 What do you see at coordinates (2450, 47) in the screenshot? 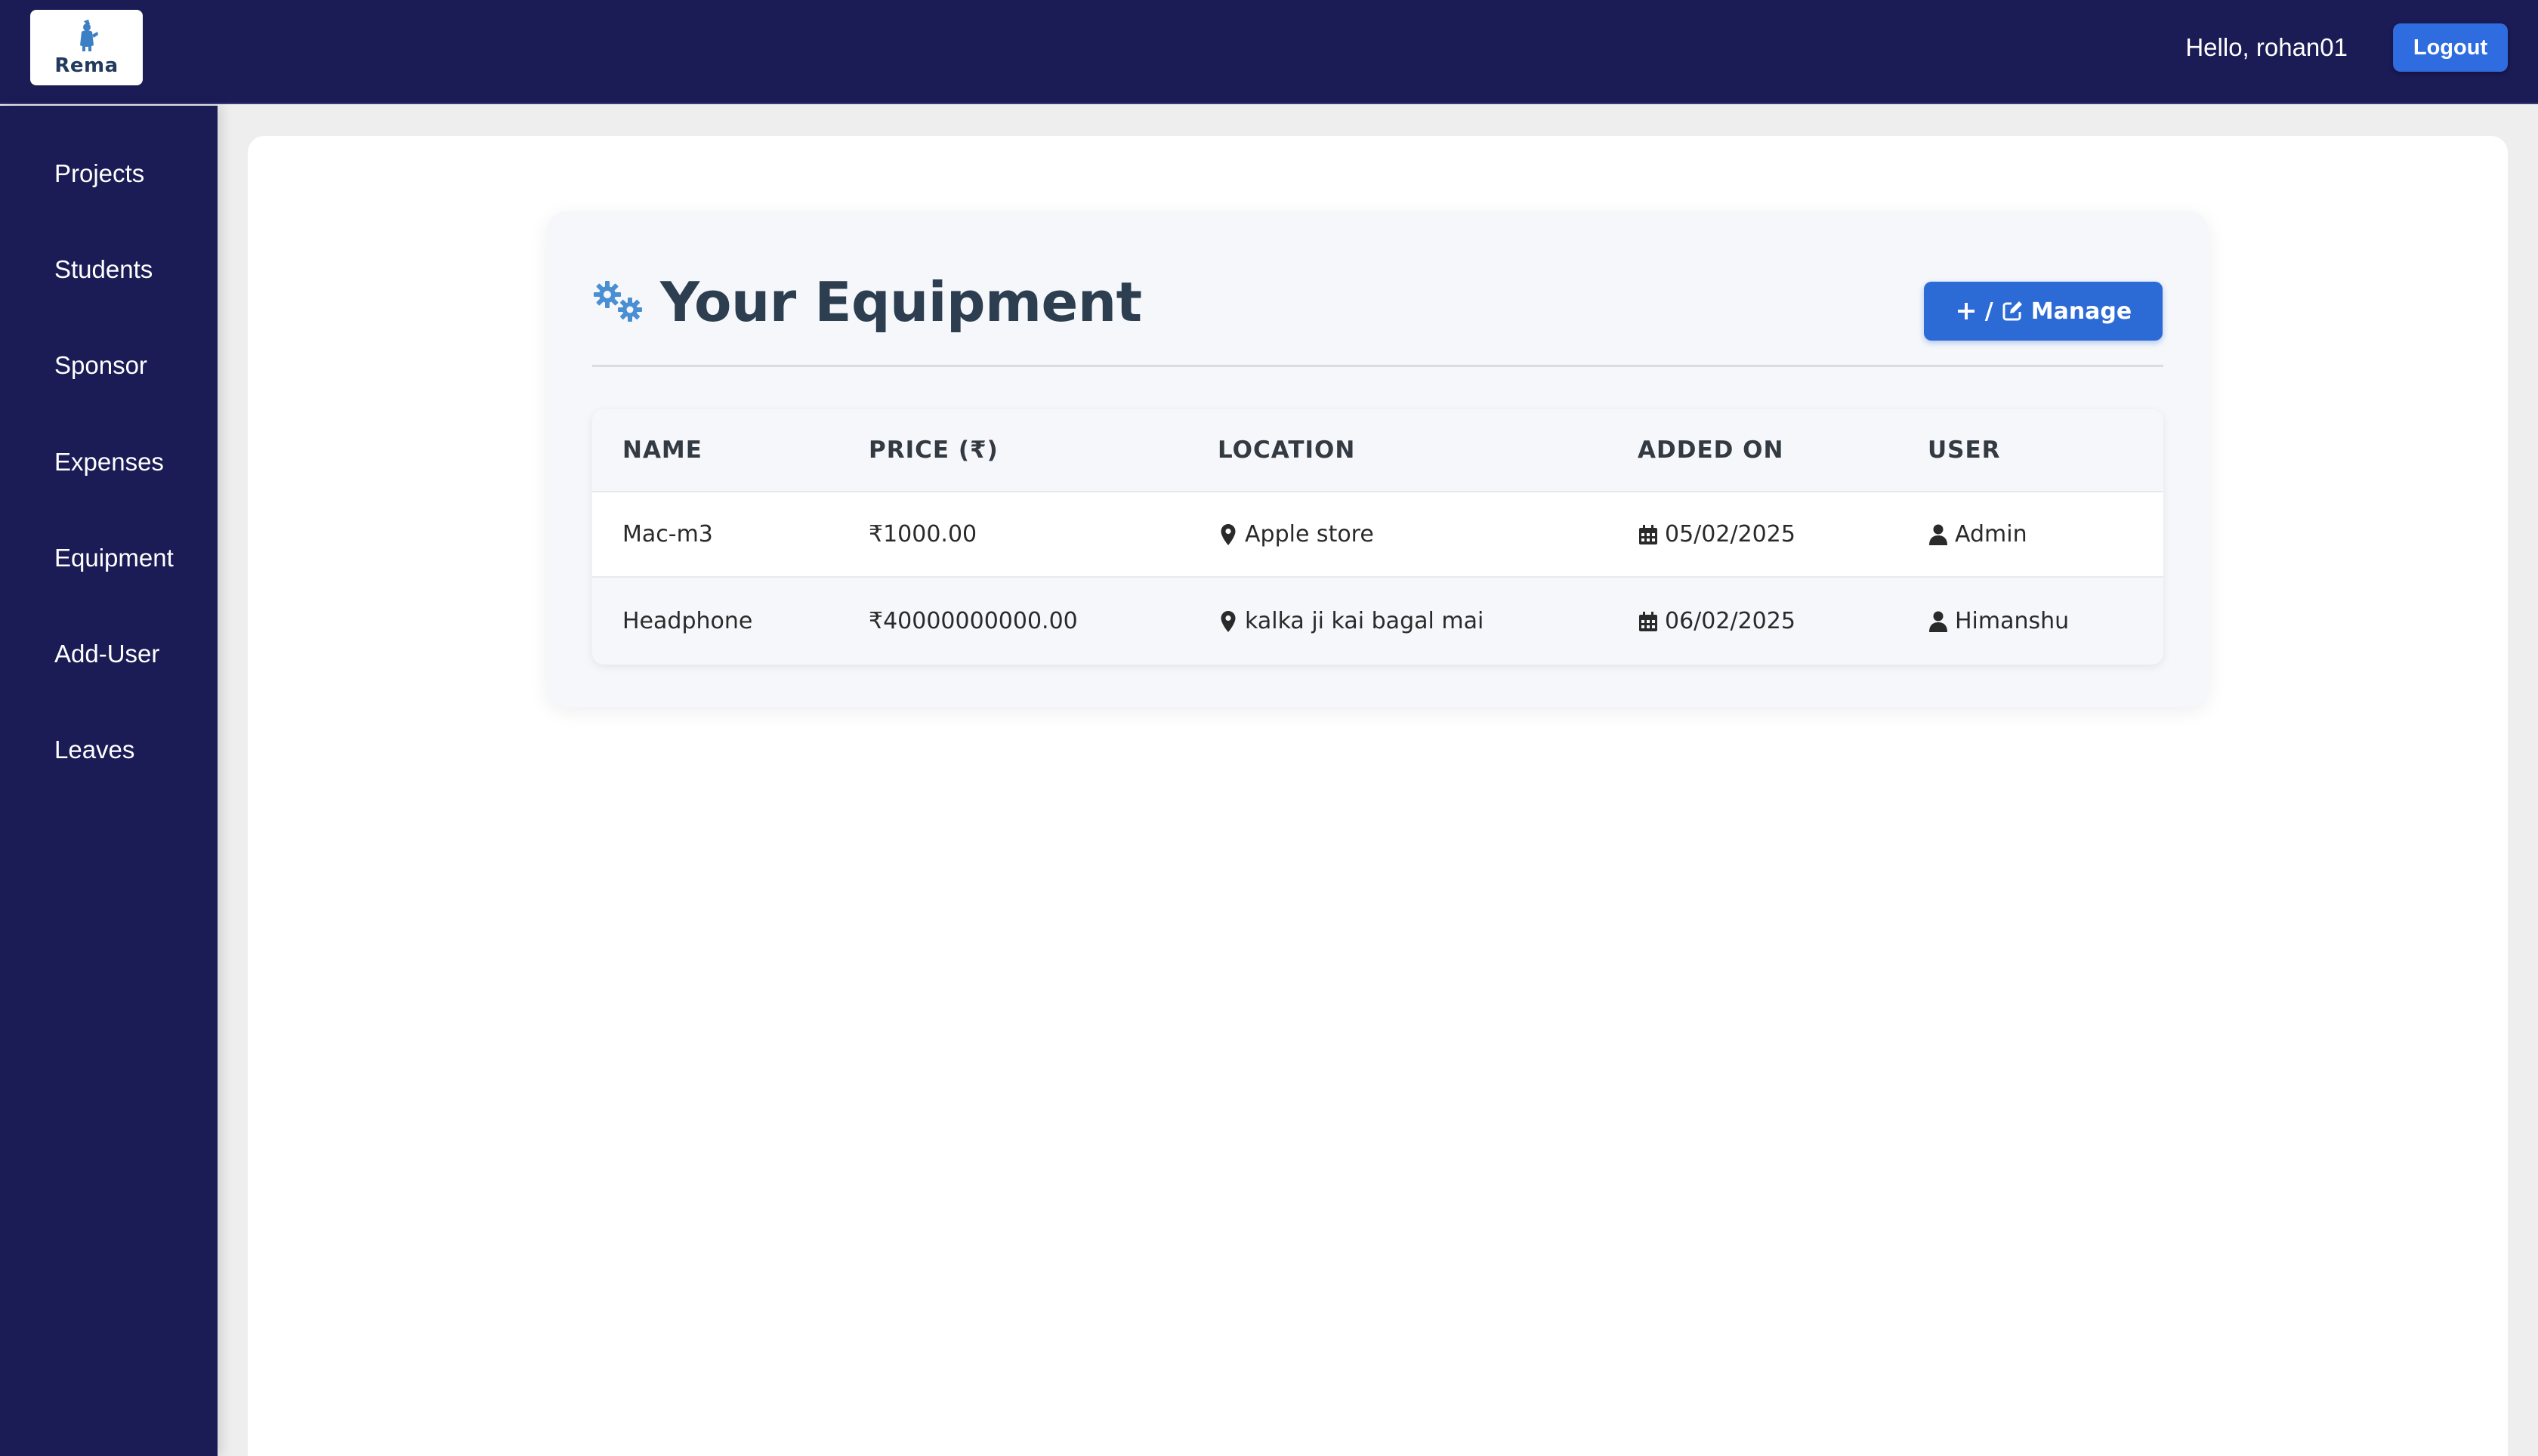
I see `logout-button: Logout` at bounding box center [2450, 47].